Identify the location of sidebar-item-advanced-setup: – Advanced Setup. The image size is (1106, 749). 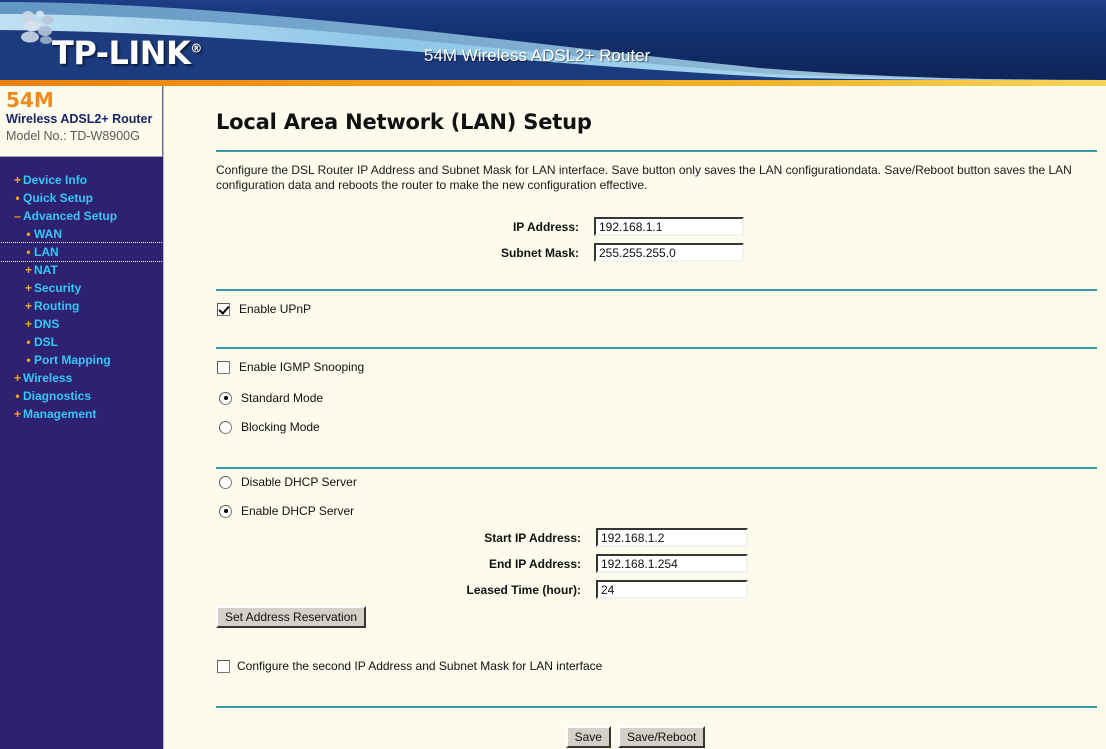
(81, 216).